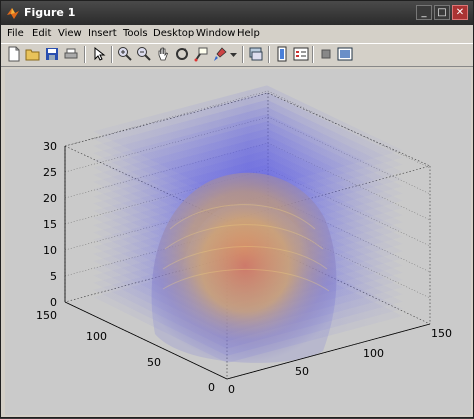 The image size is (474, 419). Describe the element at coordinates (125, 54) in the screenshot. I see `zoom-in-icon` at that location.